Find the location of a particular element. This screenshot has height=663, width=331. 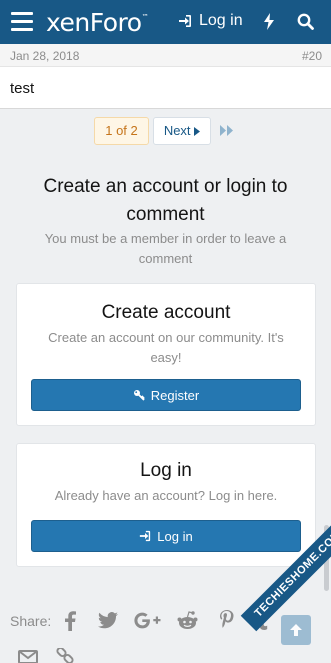

header-login-button: Log in is located at coordinates (210, 21).